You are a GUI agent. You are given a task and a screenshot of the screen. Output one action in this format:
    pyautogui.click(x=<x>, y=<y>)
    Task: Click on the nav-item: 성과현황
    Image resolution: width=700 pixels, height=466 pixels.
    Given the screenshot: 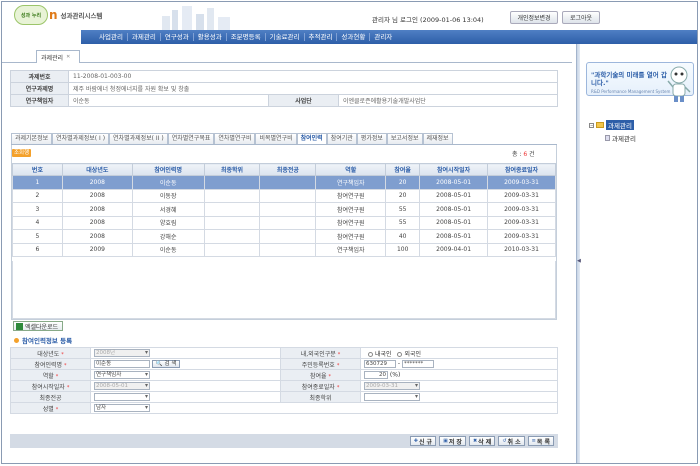 What is the action you would take?
    pyautogui.click(x=354, y=37)
    